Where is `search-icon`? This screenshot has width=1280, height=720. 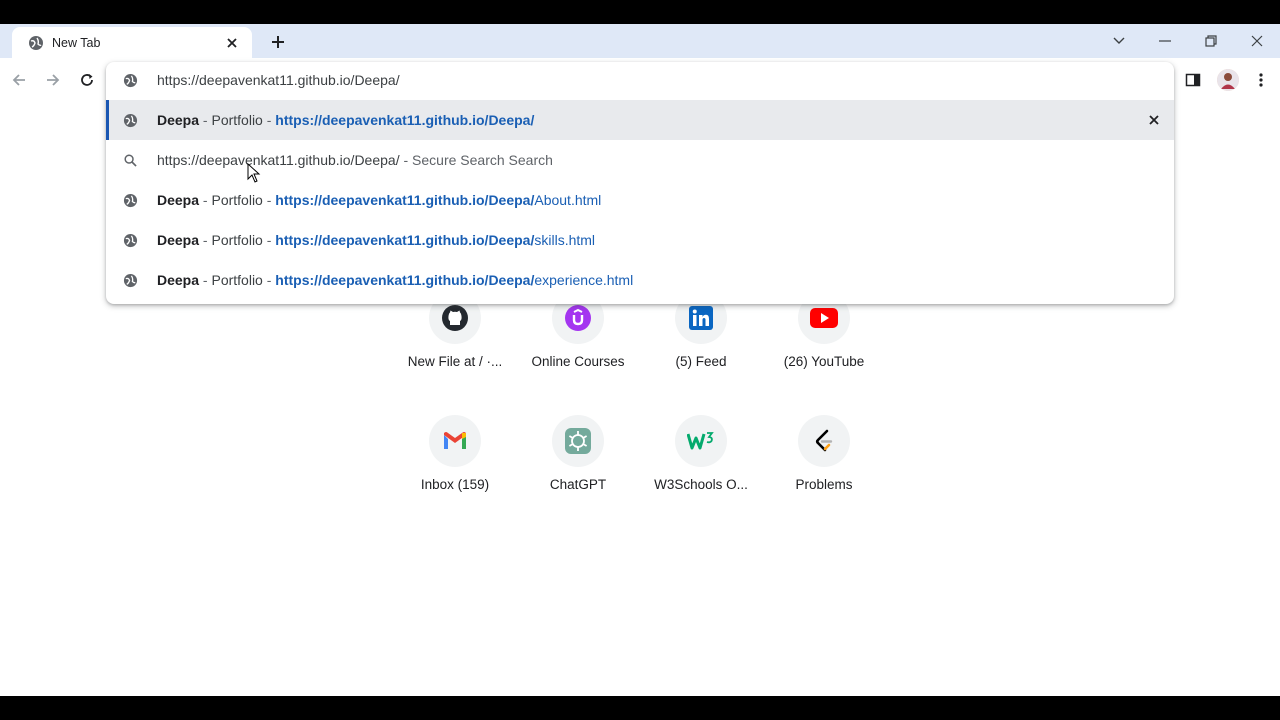
search-icon is located at coordinates (130, 160).